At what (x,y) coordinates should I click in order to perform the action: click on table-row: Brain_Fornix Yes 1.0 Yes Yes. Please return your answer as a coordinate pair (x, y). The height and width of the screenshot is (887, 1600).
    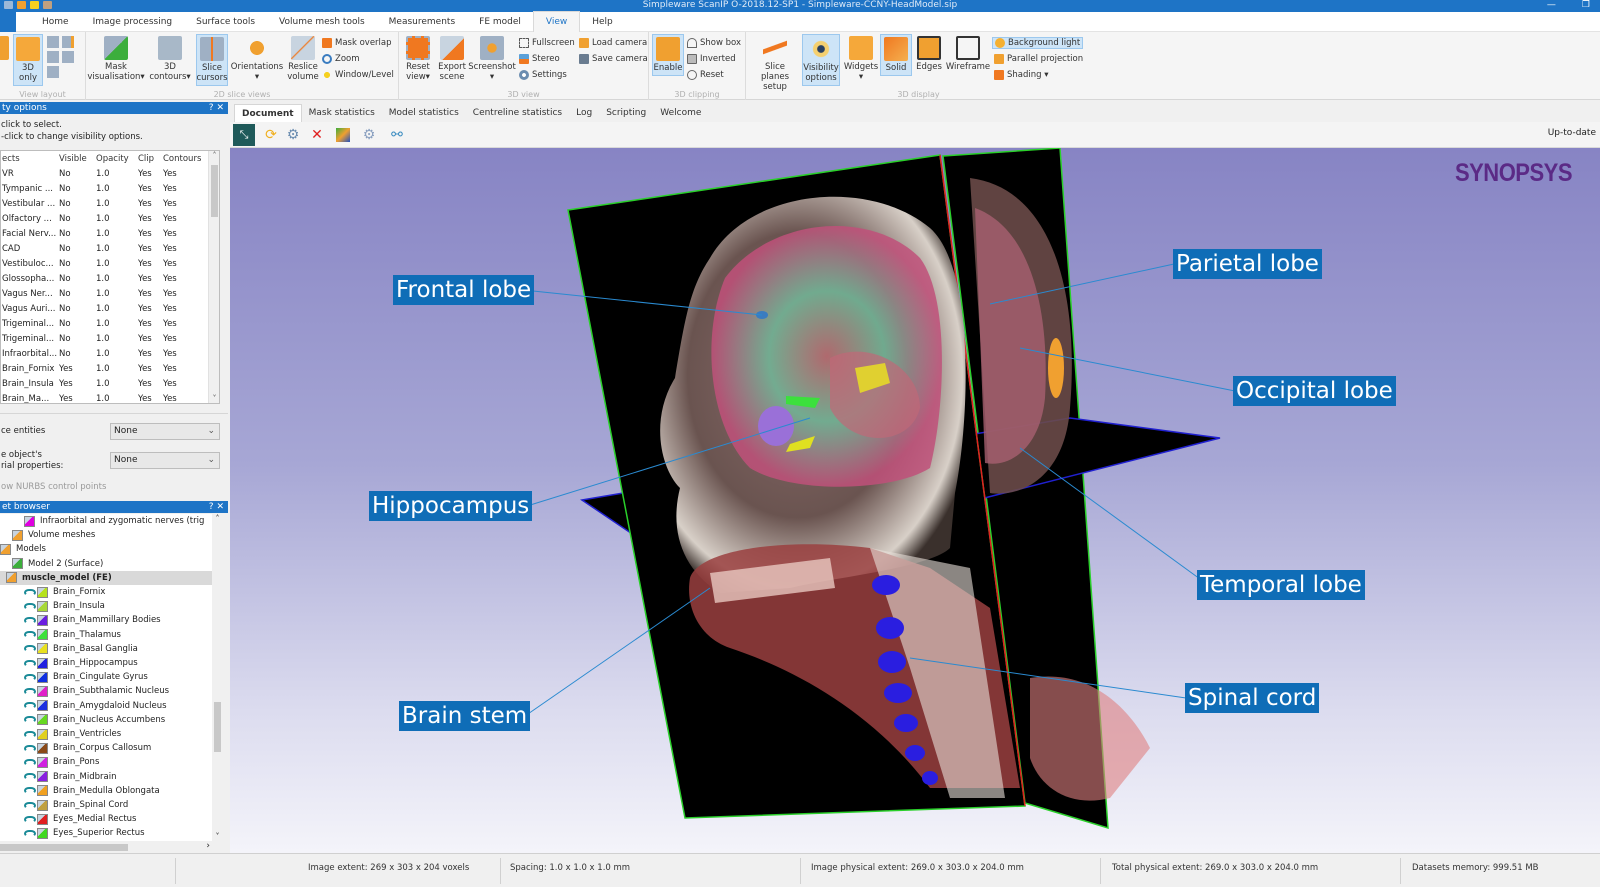
    Looking at the image, I should click on (110, 368).